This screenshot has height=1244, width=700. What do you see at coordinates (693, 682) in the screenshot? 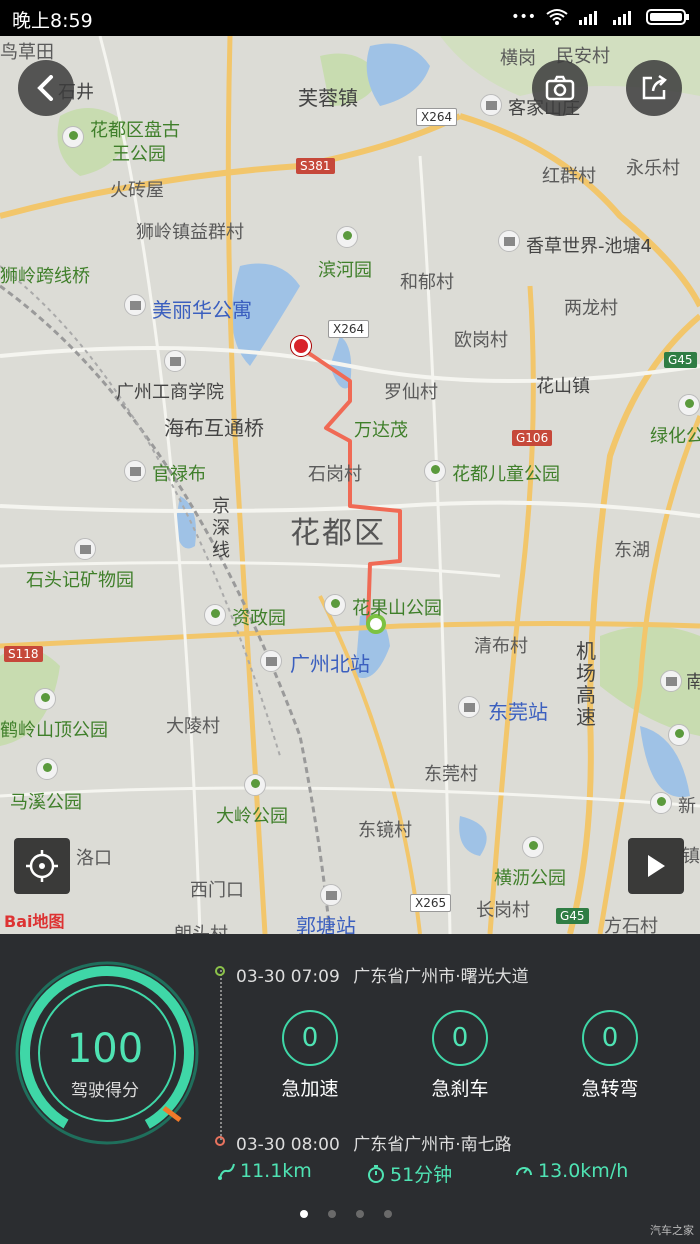
I see `map-label: 南` at bounding box center [693, 682].